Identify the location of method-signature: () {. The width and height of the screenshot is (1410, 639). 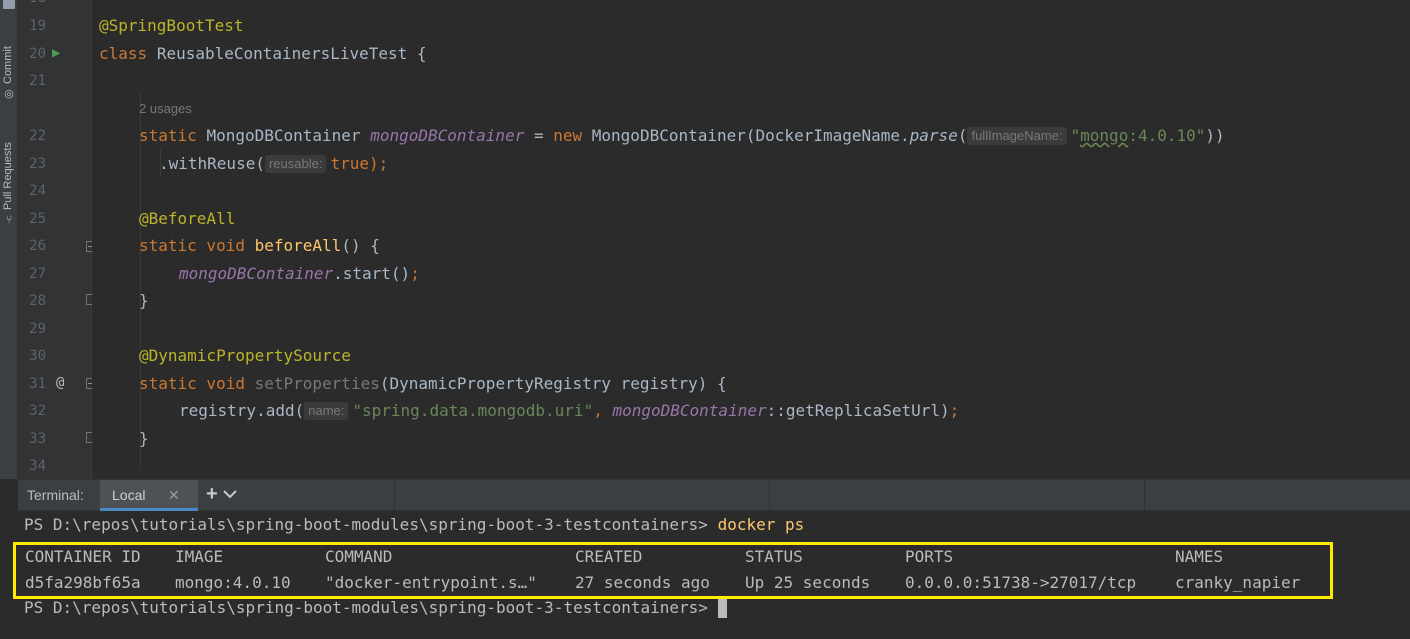
(360, 245).